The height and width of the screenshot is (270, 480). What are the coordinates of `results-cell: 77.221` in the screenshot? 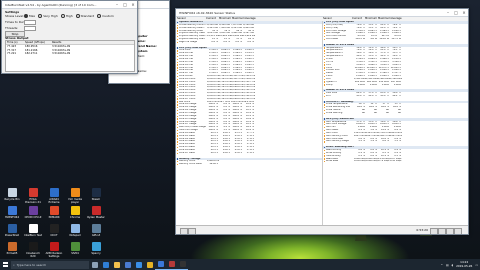 It's located at (12, 54).